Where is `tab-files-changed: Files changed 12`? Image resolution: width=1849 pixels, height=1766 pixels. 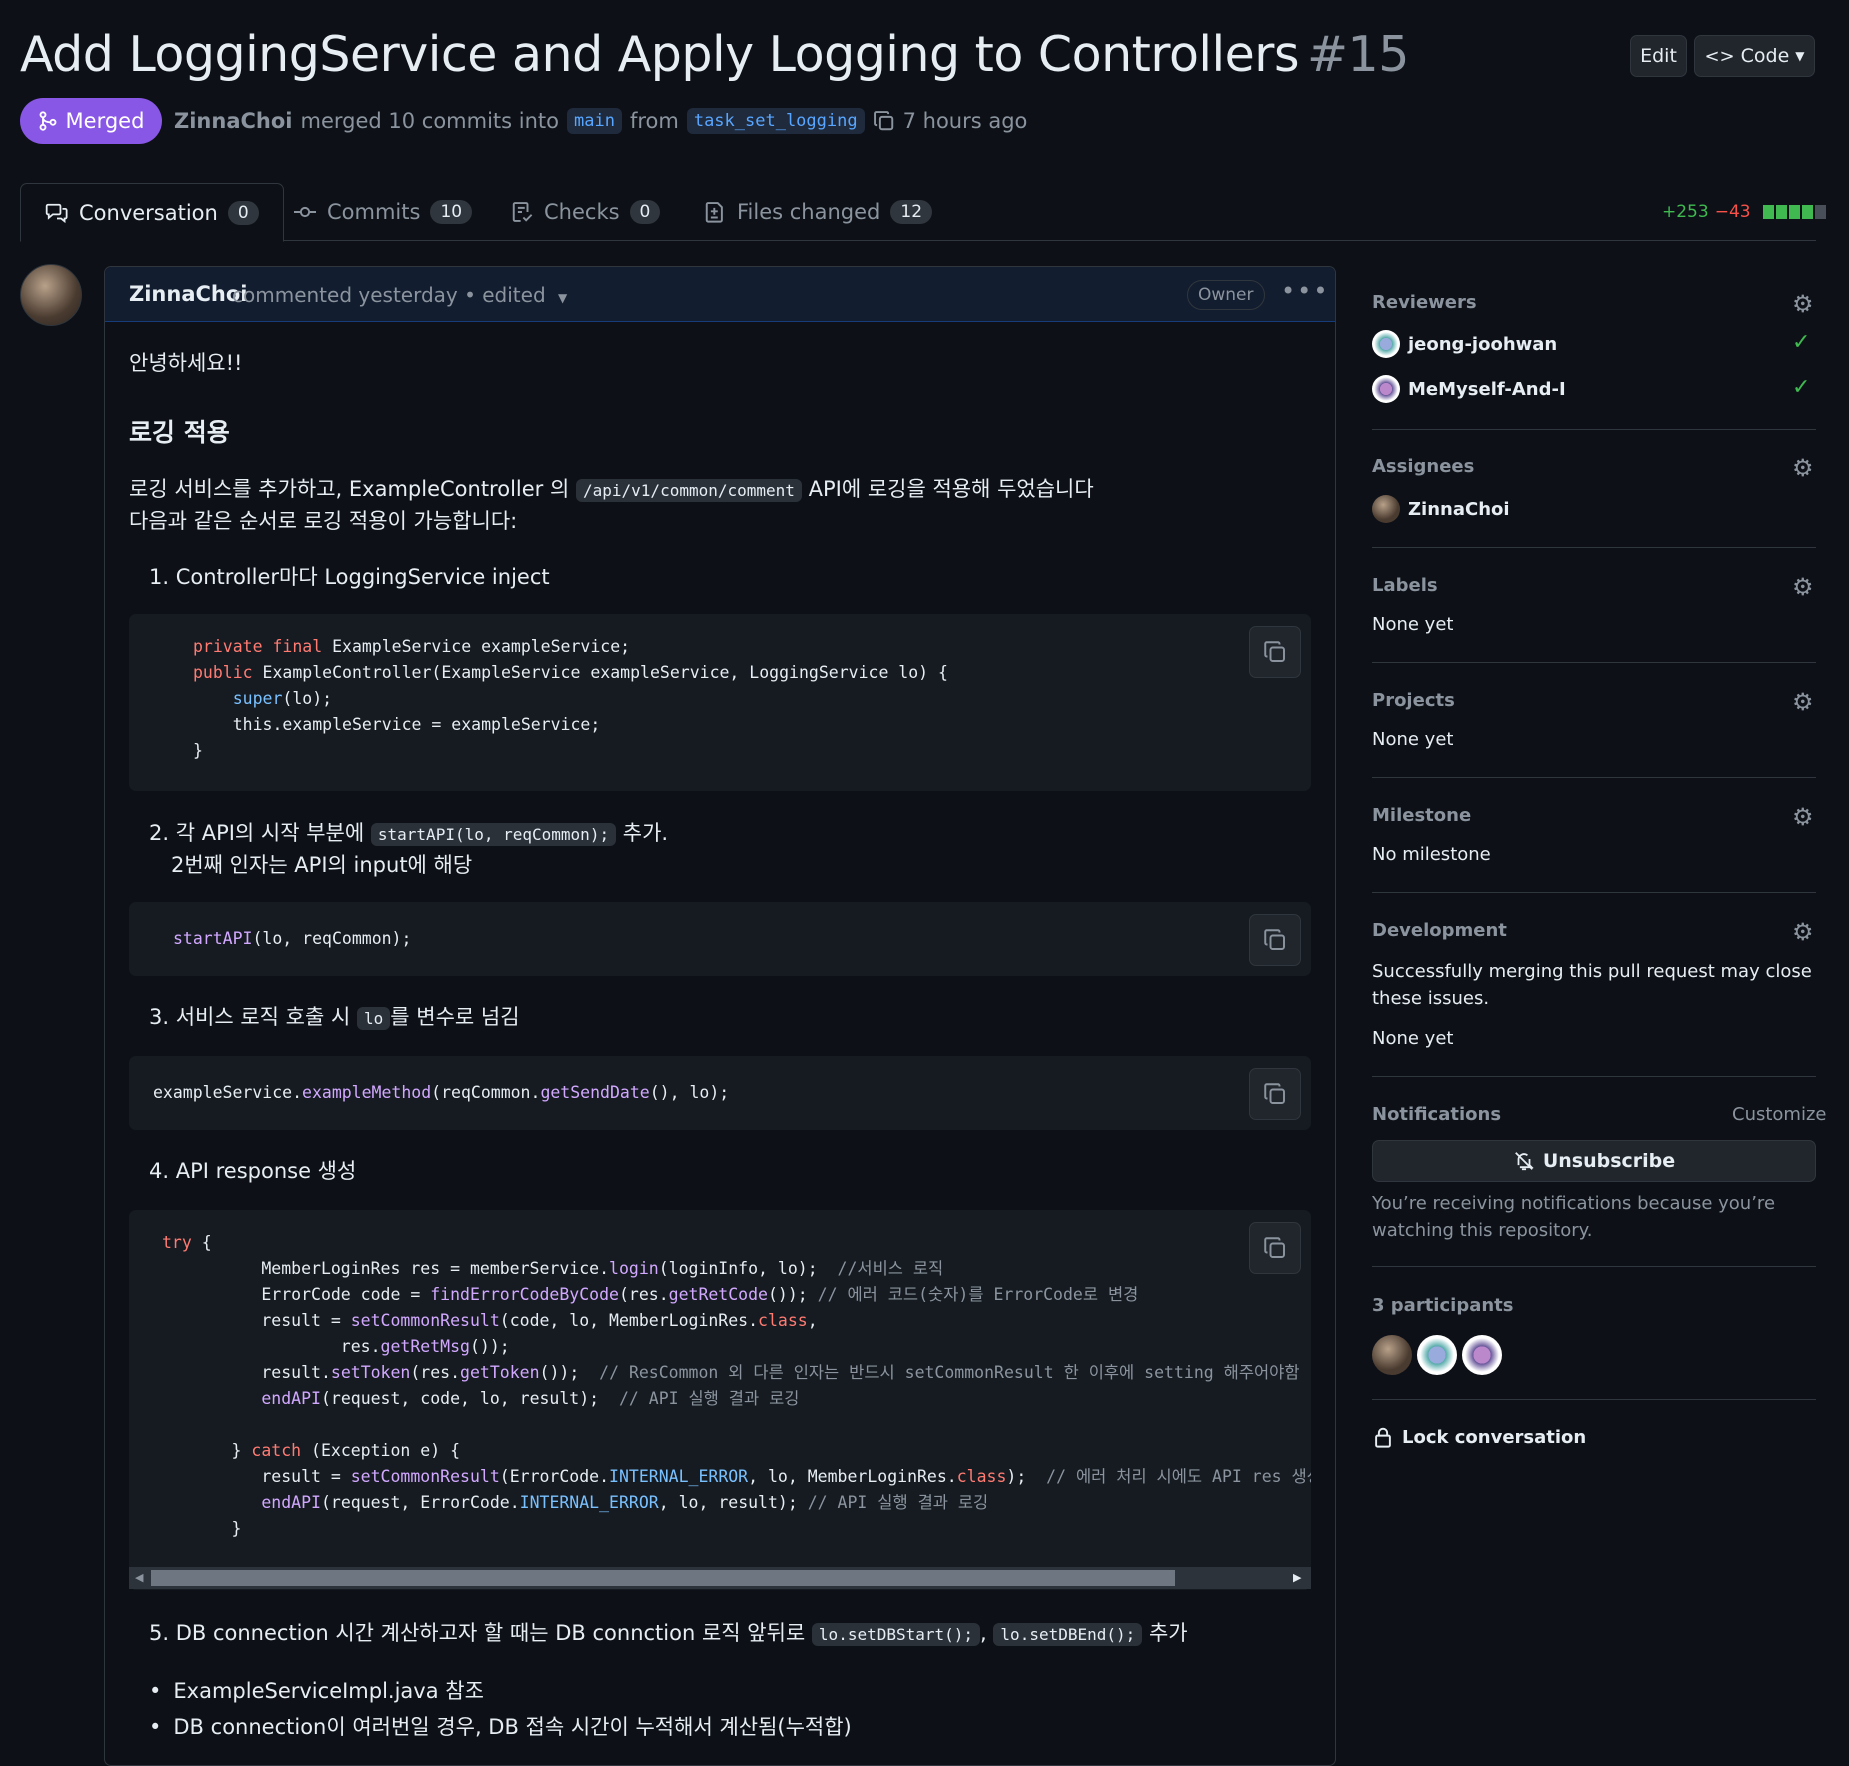
tab-files-changed: Files changed 12 is located at coordinates (818, 212).